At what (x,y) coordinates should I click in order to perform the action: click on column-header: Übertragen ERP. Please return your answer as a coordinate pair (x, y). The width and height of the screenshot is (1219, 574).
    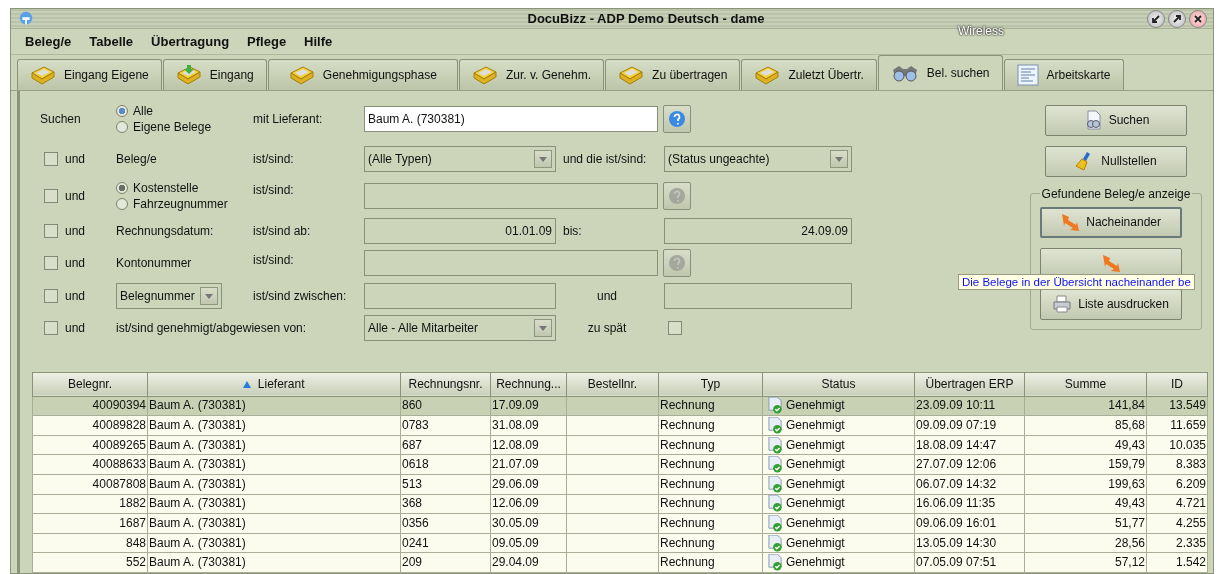
    Looking at the image, I should click on (969, 384).